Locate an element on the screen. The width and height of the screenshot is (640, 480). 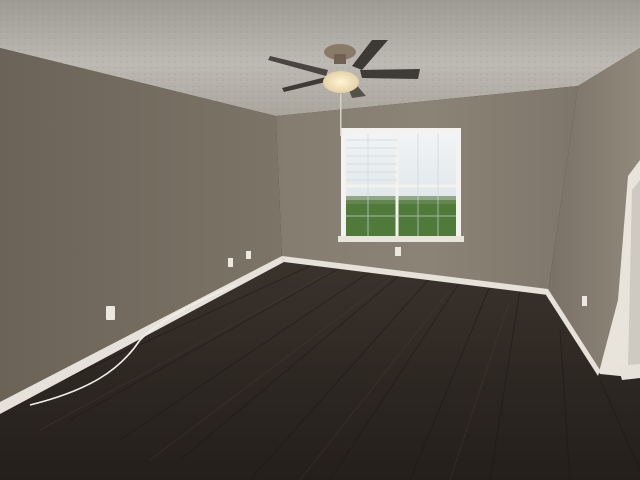
window is located at coordinates (401, 185).